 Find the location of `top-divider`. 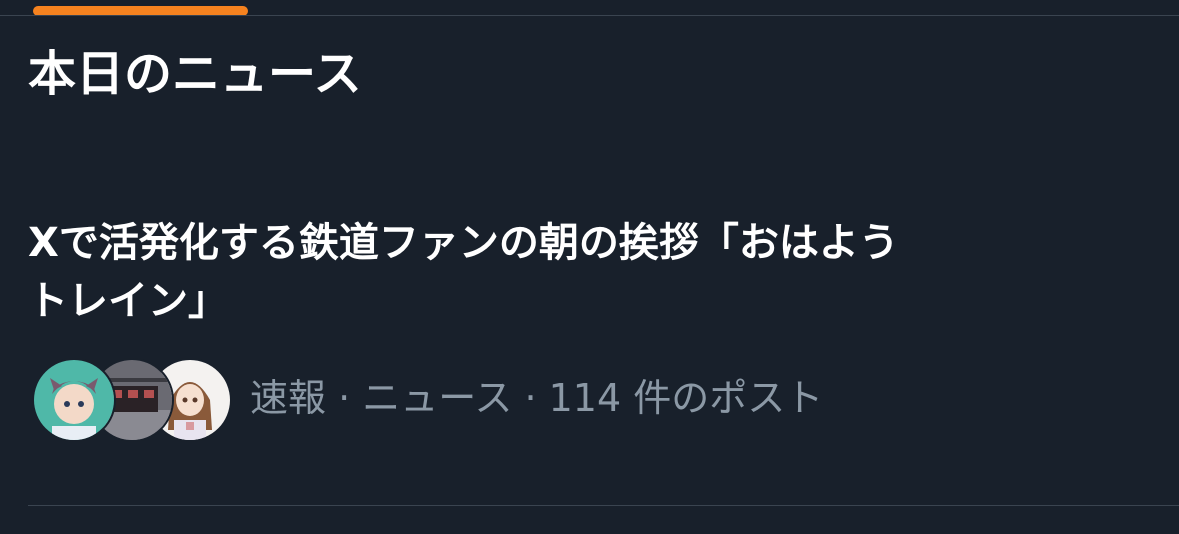

top-divider is located at coordinates (589, 15).